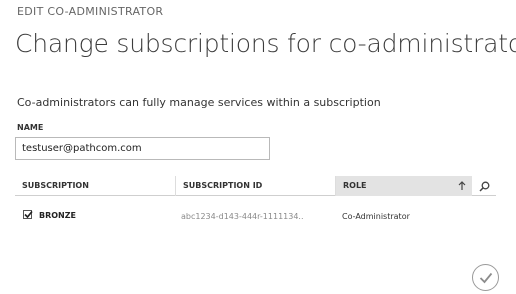 This screenshot has height=294, width=516. Describe the element at coordinates (58, 215) in the screenshot. I see `cell-subscription: BRONZE` at that location.